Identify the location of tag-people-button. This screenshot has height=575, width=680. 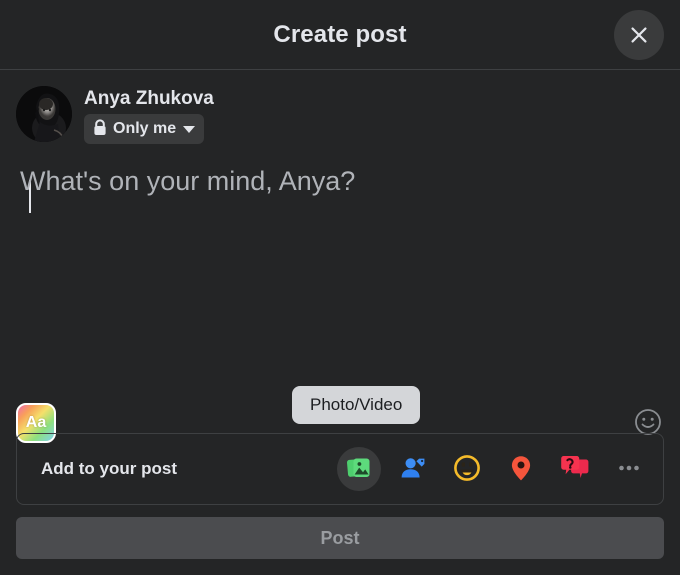
(413, 469).